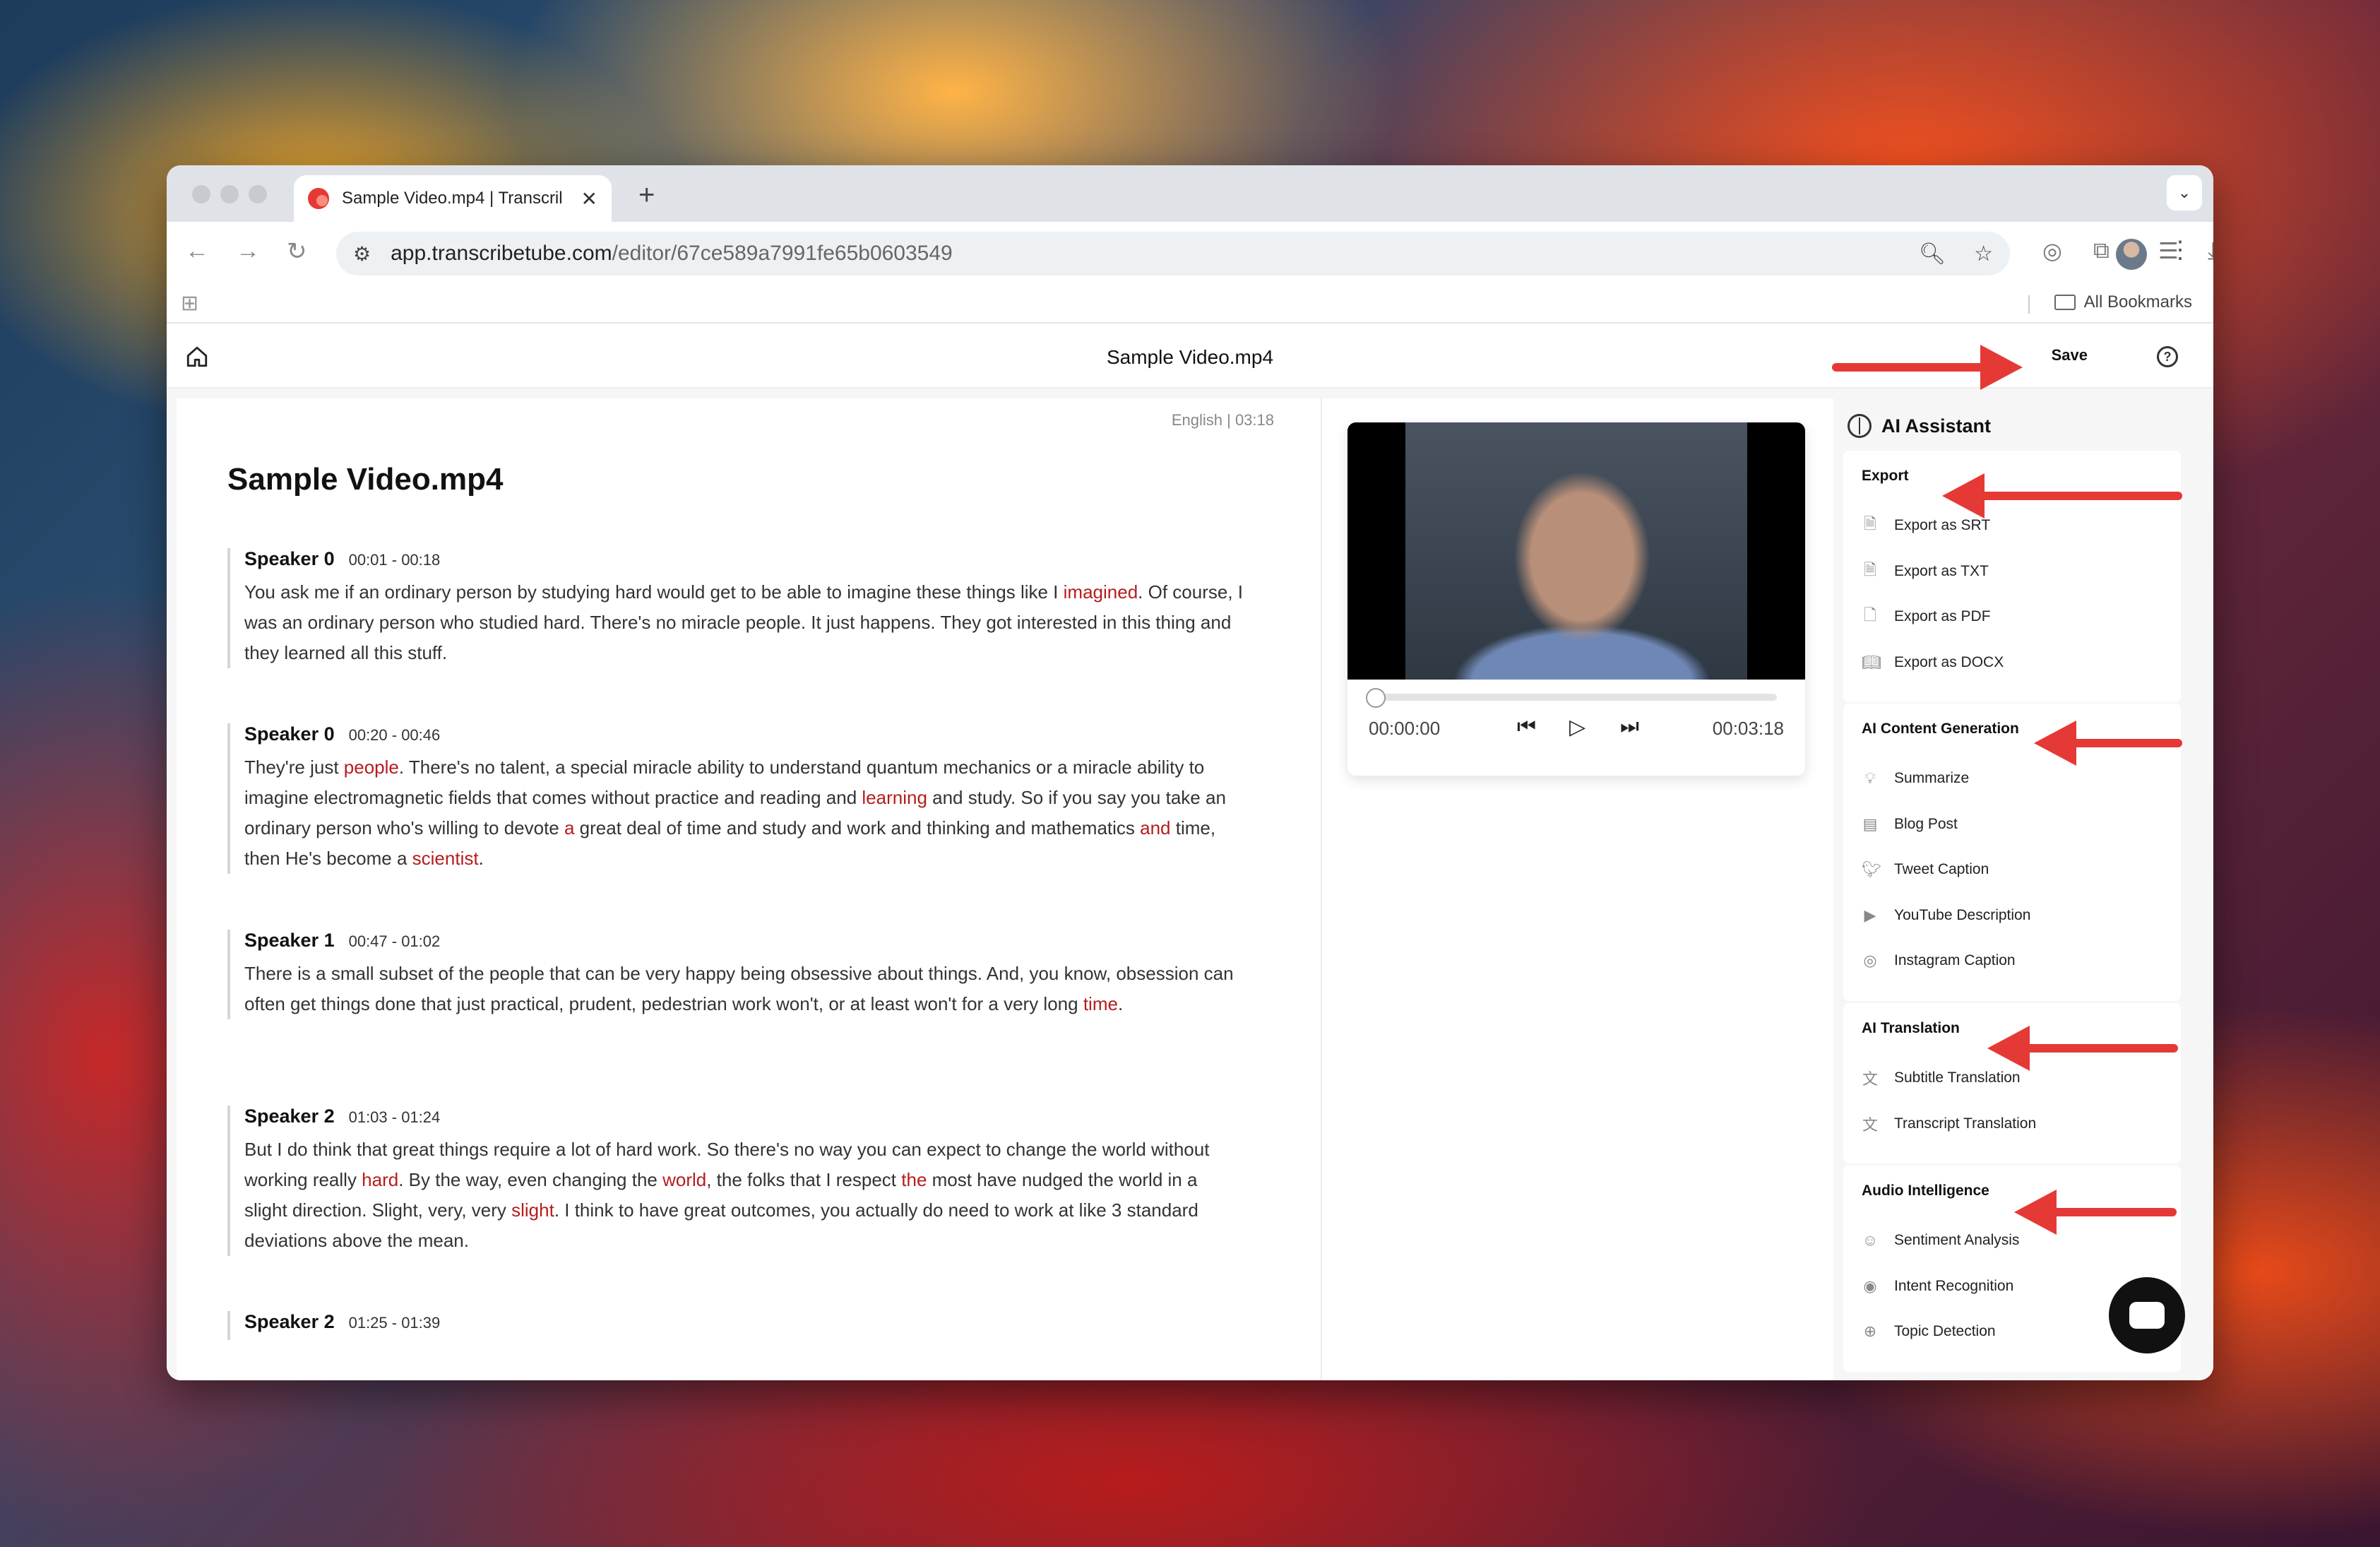 Image resolution: width=2380 pixels, height=1547 pixels. Describe the element at coordinates (2012, 961) in the screenshot. I see `instagram-caption-button: ◎ Instagram Caption` at that location.